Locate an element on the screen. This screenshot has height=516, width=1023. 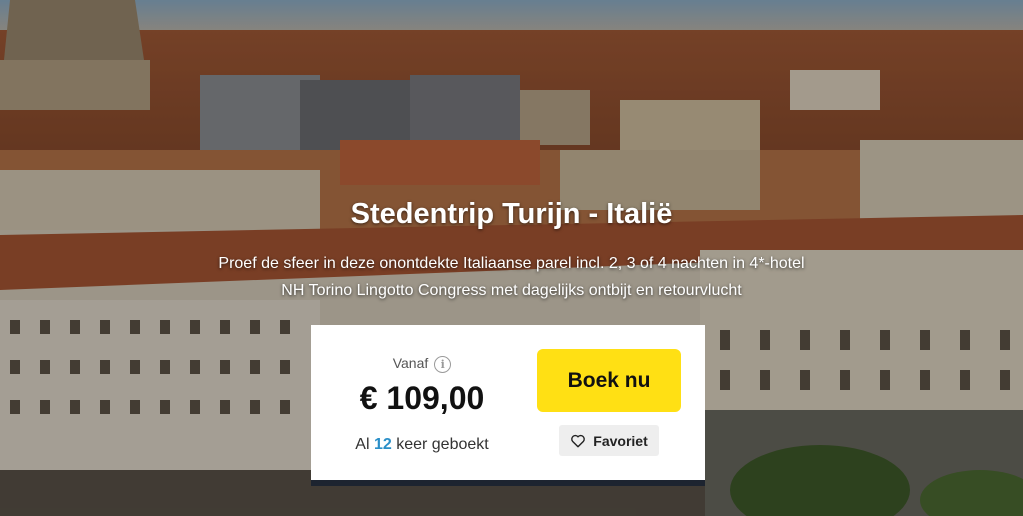
from-label-row: Vanaf i is located at coordinates (422, 364).